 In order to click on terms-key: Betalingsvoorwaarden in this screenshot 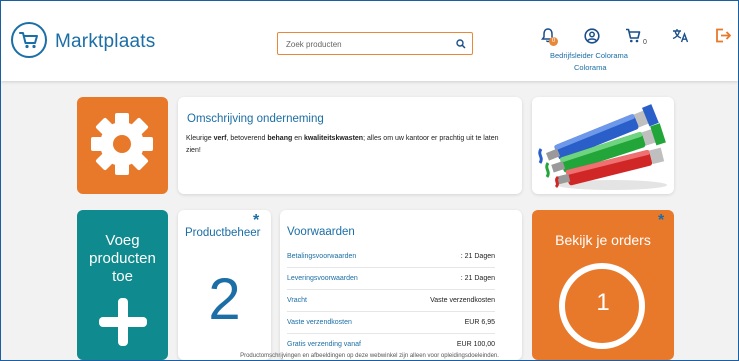, I will do `click(322, 256)`.